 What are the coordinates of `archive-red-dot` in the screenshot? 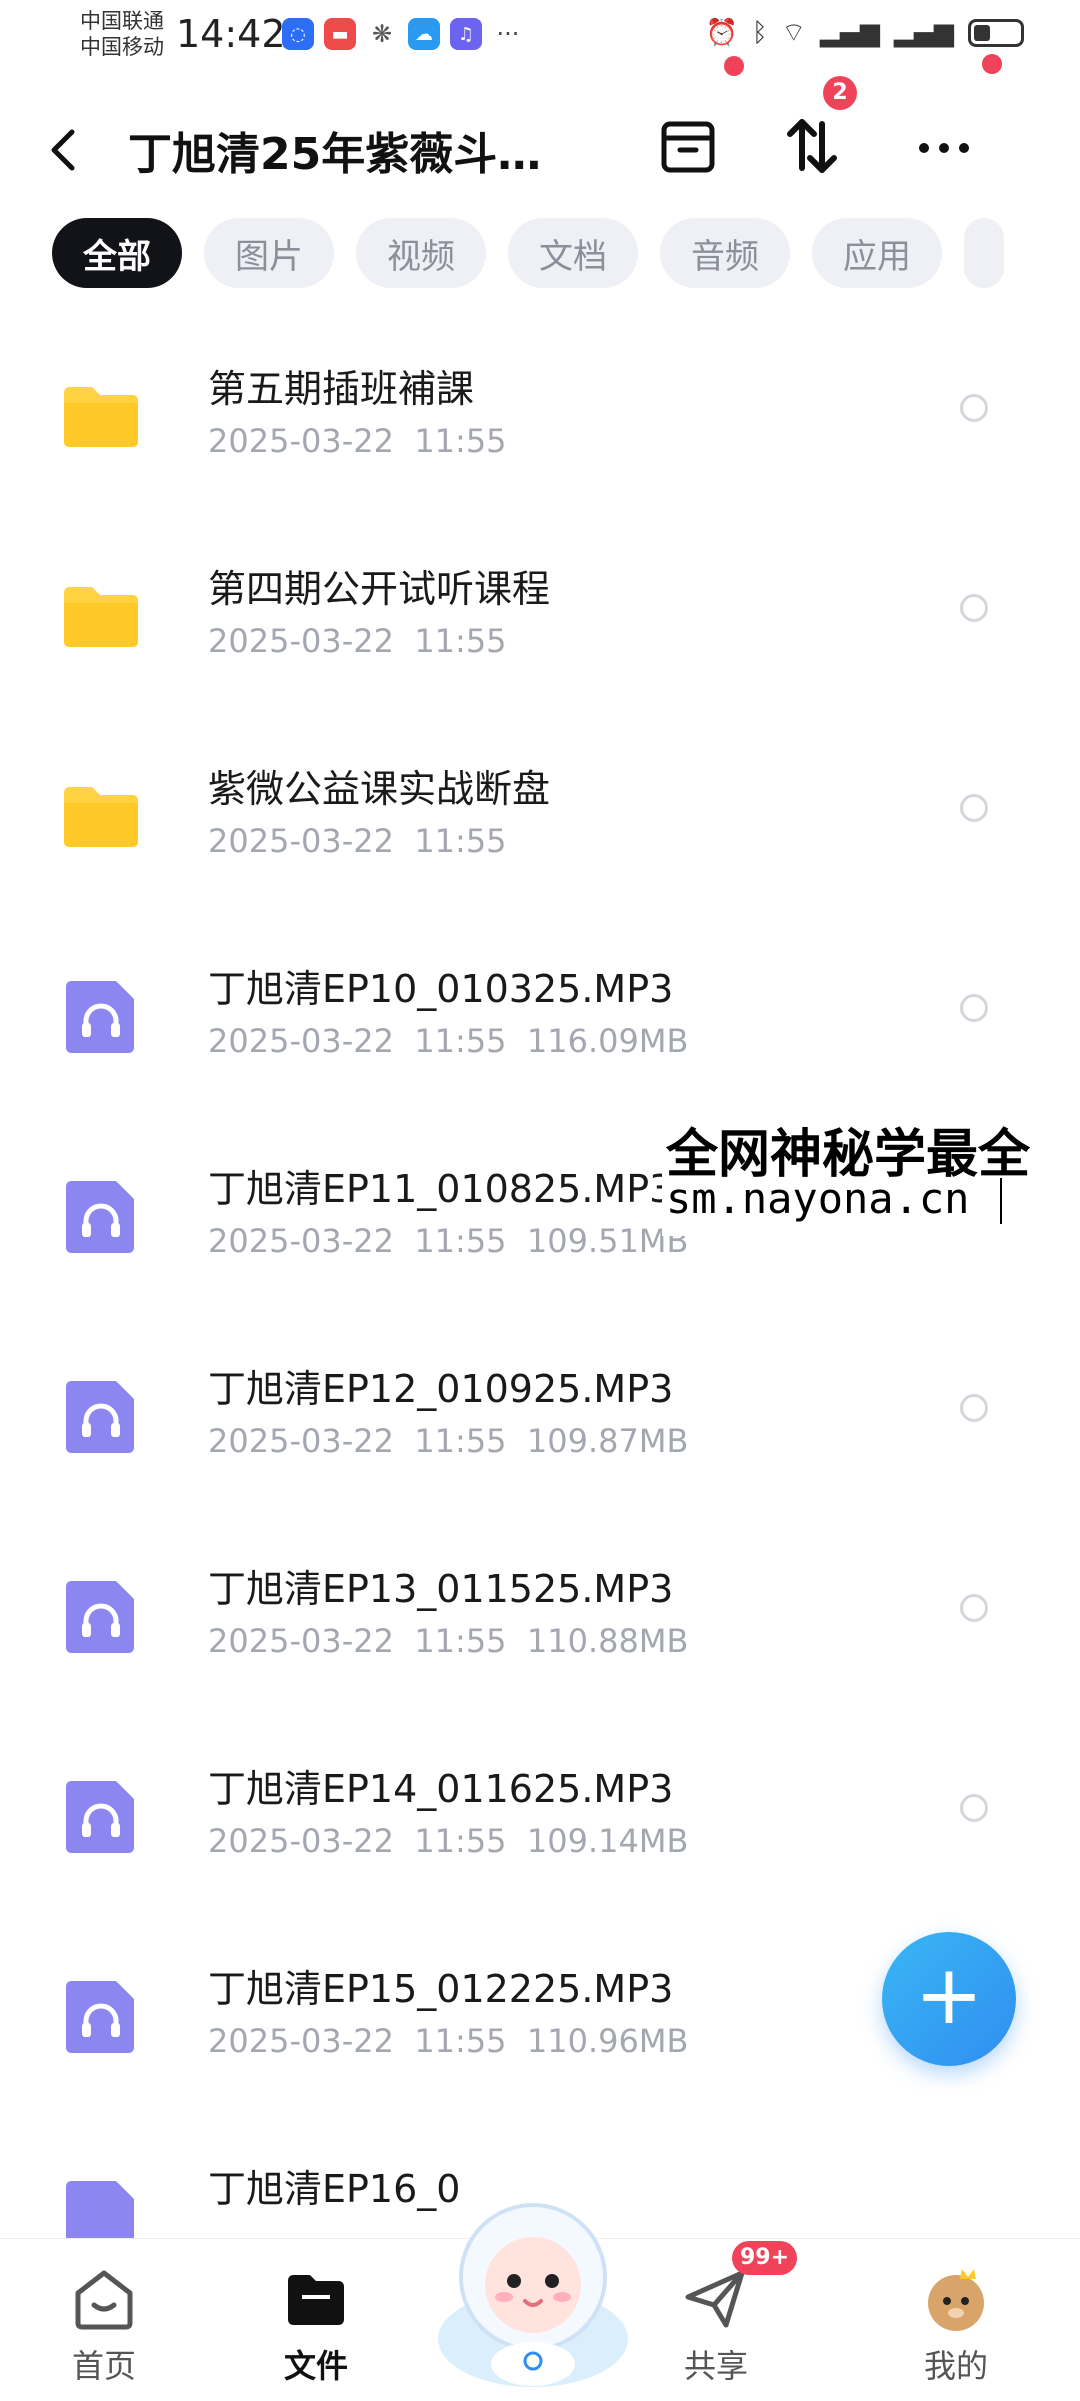 It's located at (734, 66).